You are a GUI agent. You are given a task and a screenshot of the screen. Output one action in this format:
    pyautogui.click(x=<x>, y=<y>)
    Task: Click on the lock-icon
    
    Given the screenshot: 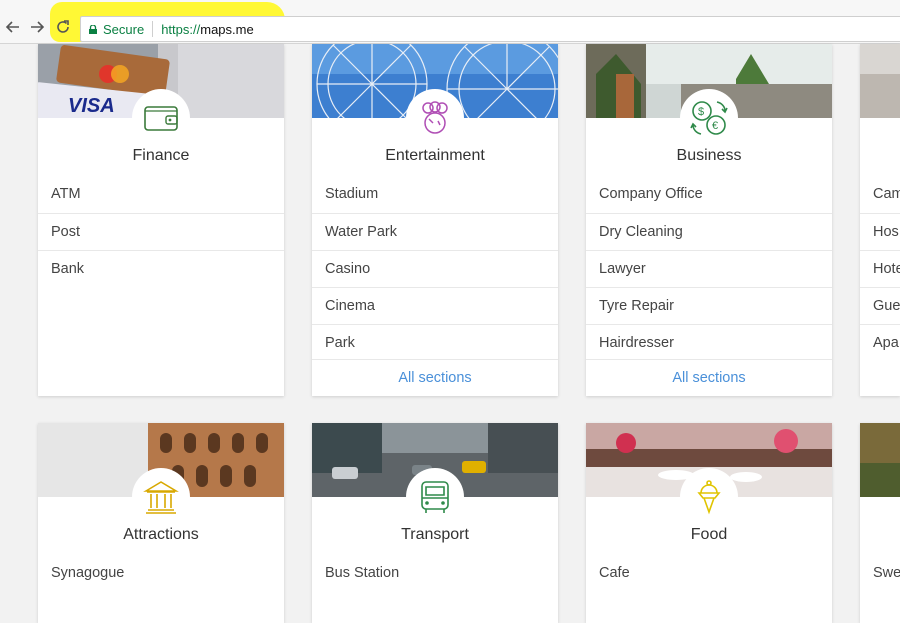 What is the action you would take?
    pyautogui.click(x=93, y=29)
    